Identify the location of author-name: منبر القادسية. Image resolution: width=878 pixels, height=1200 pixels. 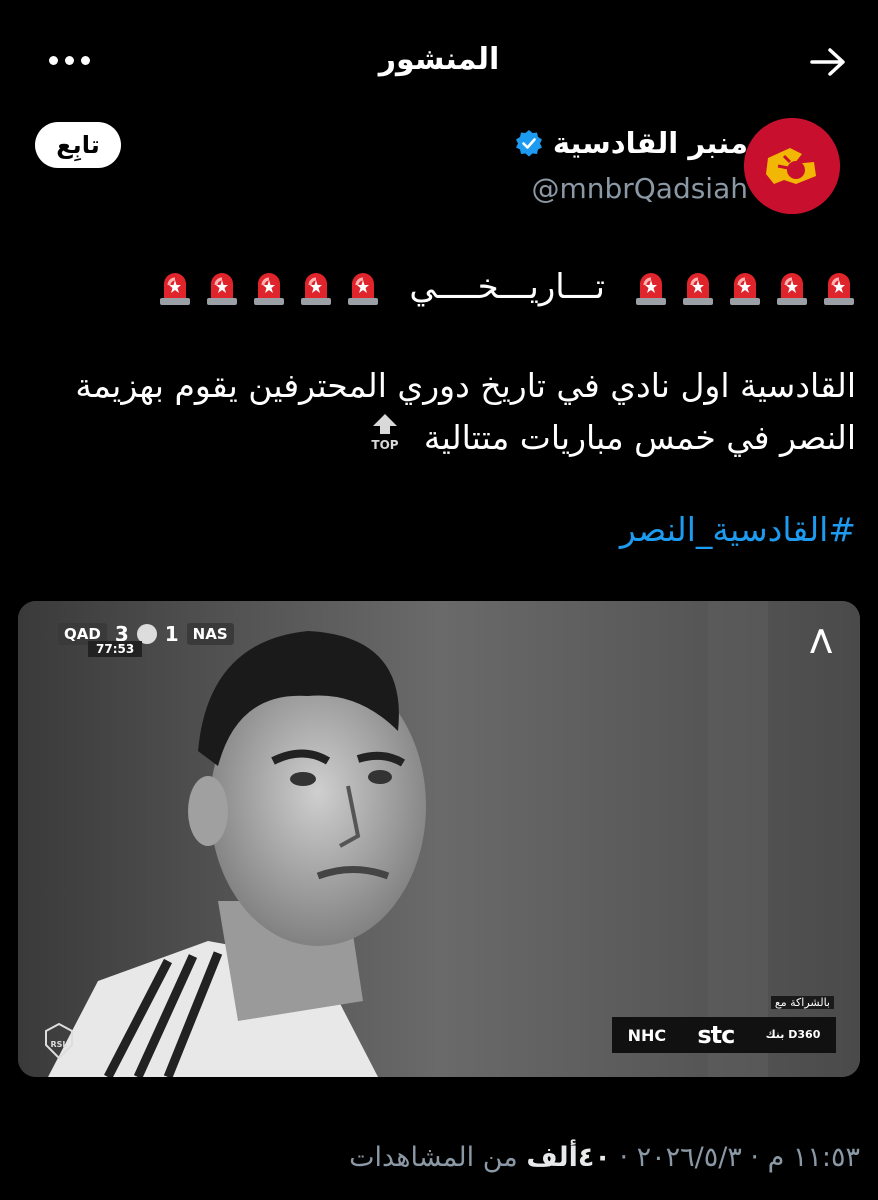
(631, 143).